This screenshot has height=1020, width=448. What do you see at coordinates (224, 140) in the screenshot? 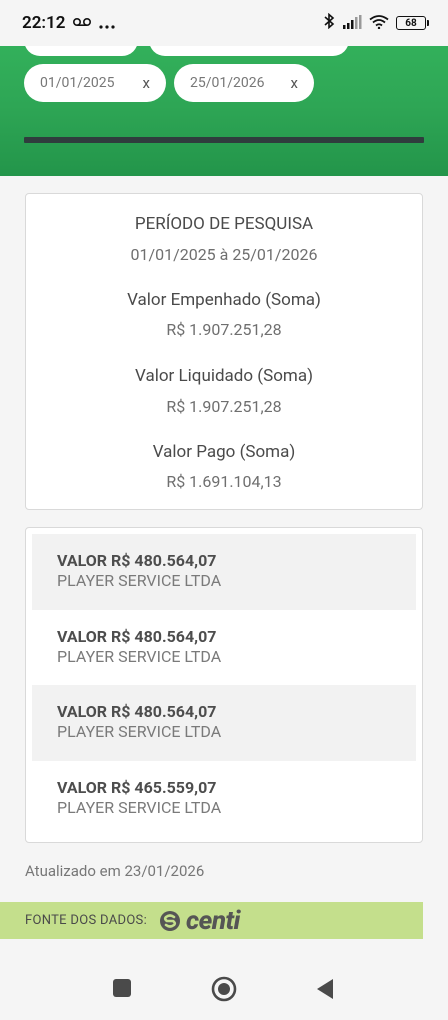
I see `header-divider` at bounding box center [224, 140].